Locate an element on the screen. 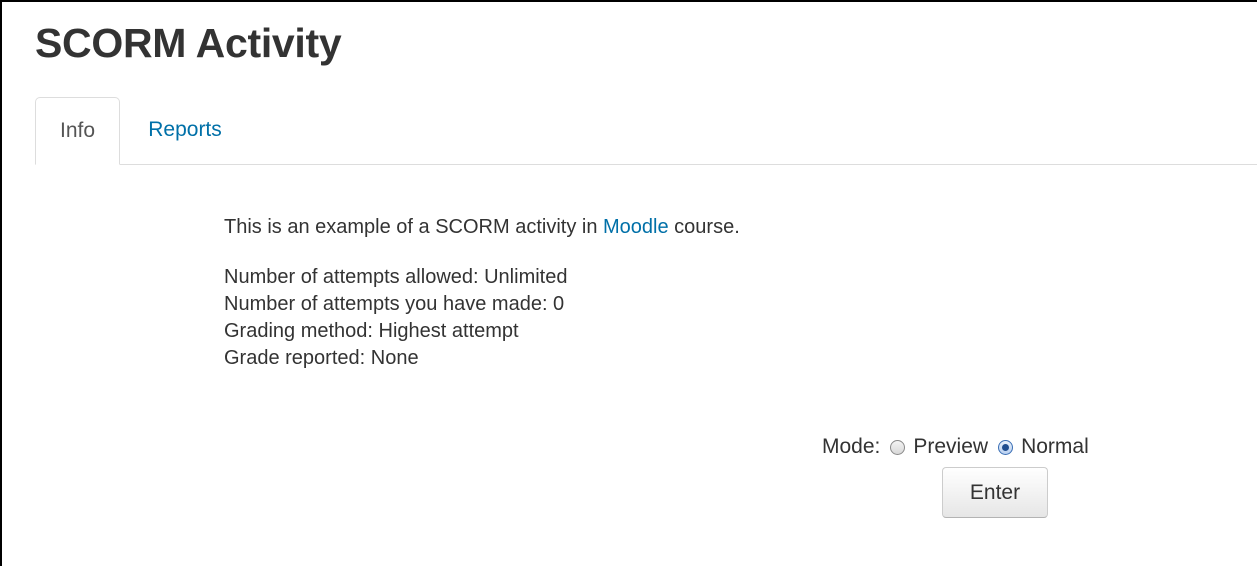  grade-reported-text: Grade reported: None is located at coordinates (321, 358).